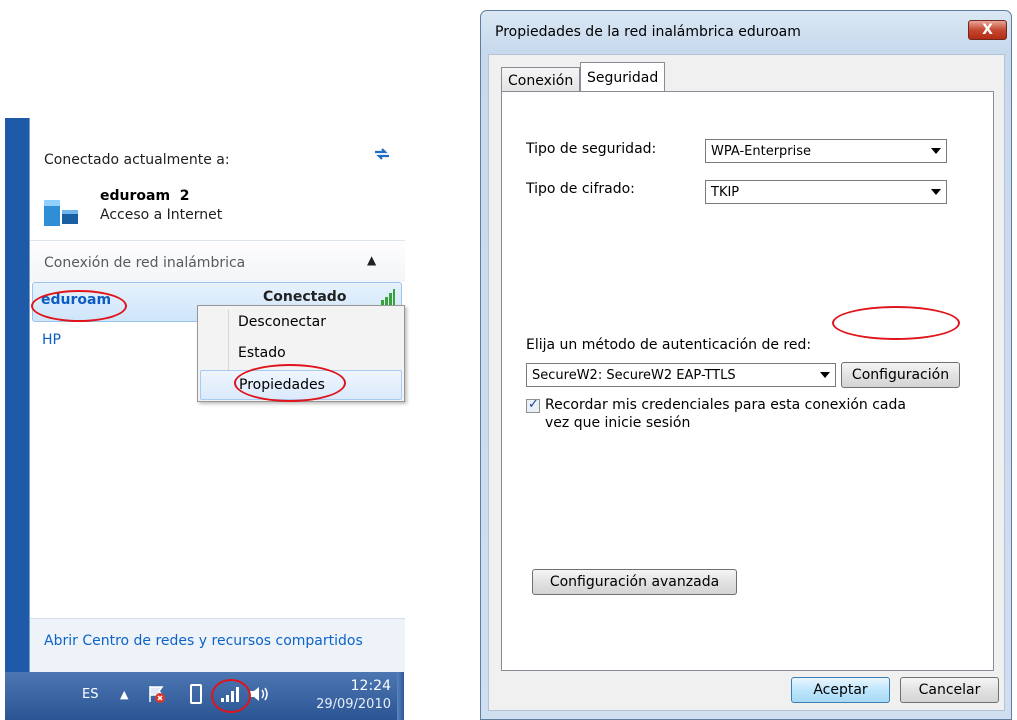 This screenshot has width=1017, height=720. I want to click on auth-method-select: SecureW2: SecureW2 EAP-TTLS, so click(681, 375).